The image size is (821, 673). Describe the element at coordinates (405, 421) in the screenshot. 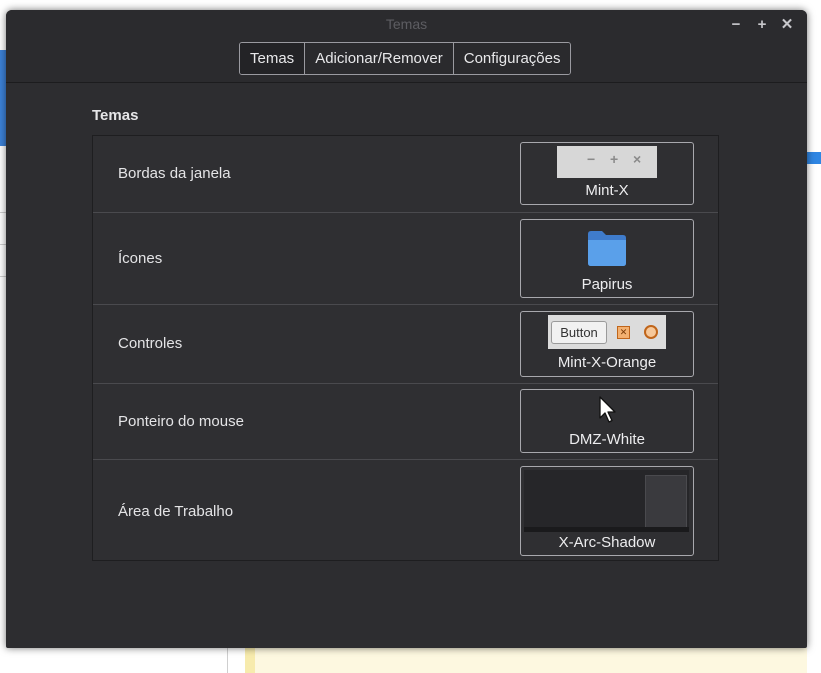

I see `row-mouse-pointer: Ponteiro do mouse DMZ-White` at that location.